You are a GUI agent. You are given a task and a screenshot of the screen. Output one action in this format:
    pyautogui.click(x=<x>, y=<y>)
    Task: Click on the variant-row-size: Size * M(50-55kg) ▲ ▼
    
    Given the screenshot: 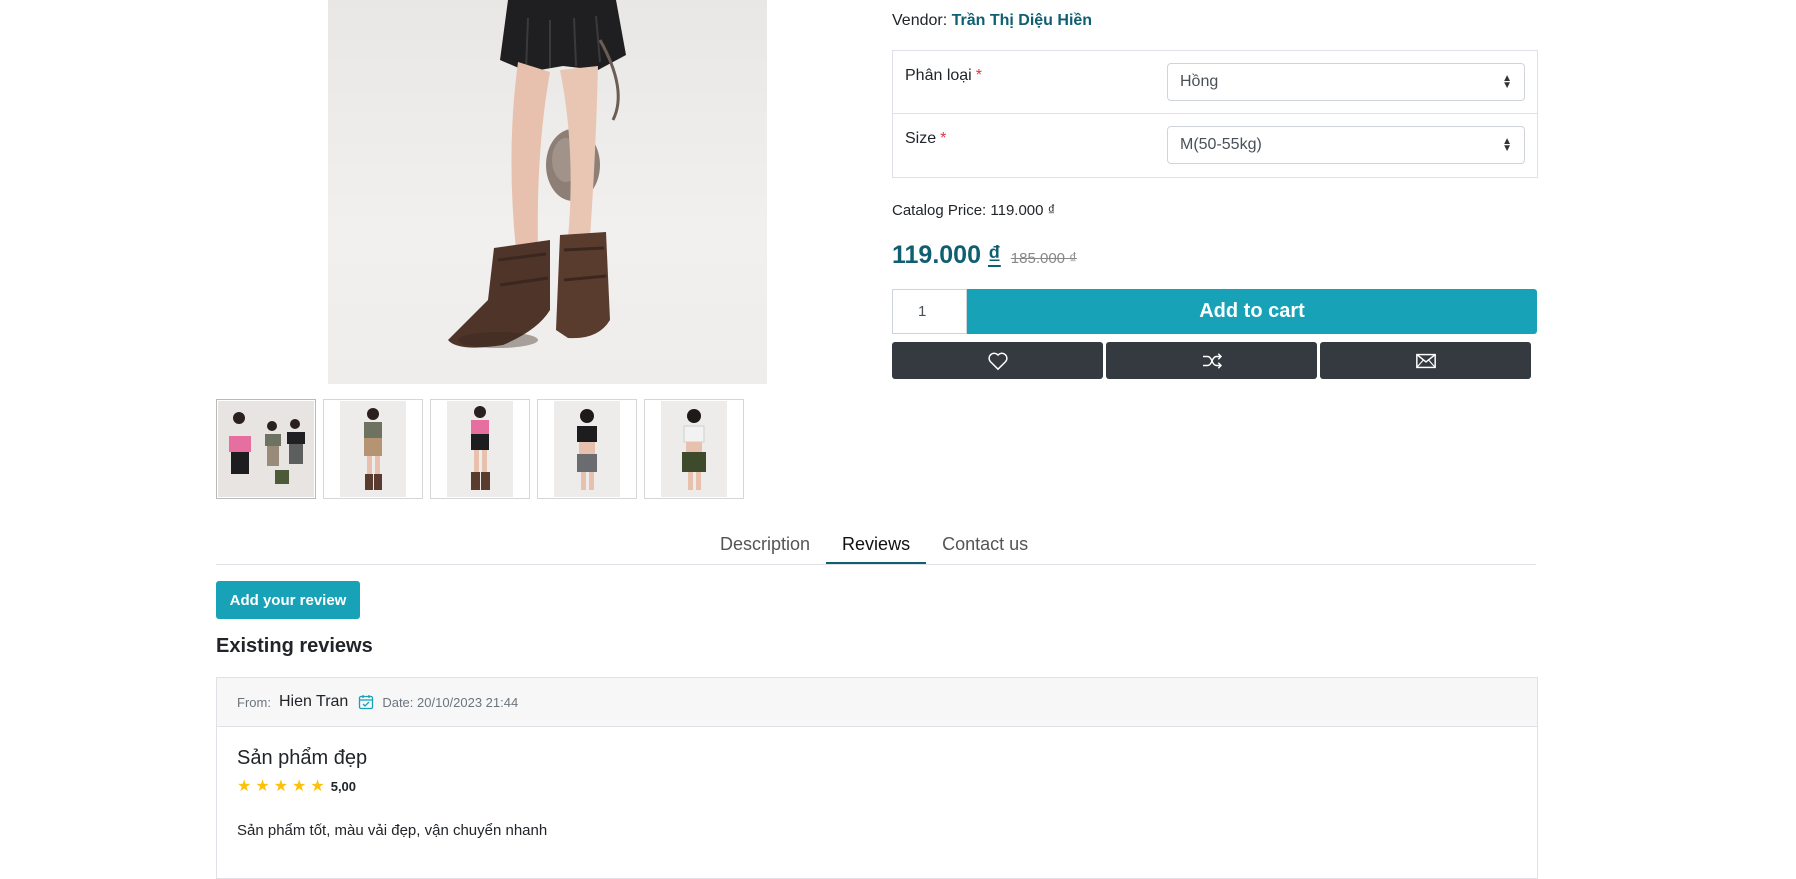 What is the action you would take?
    pyautogui.click(x=1215, y=145)
    